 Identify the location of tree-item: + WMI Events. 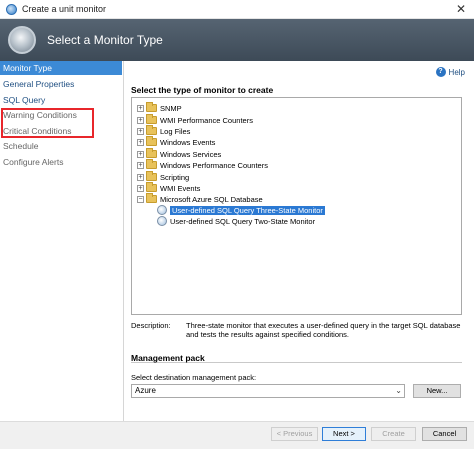
(168, 187).